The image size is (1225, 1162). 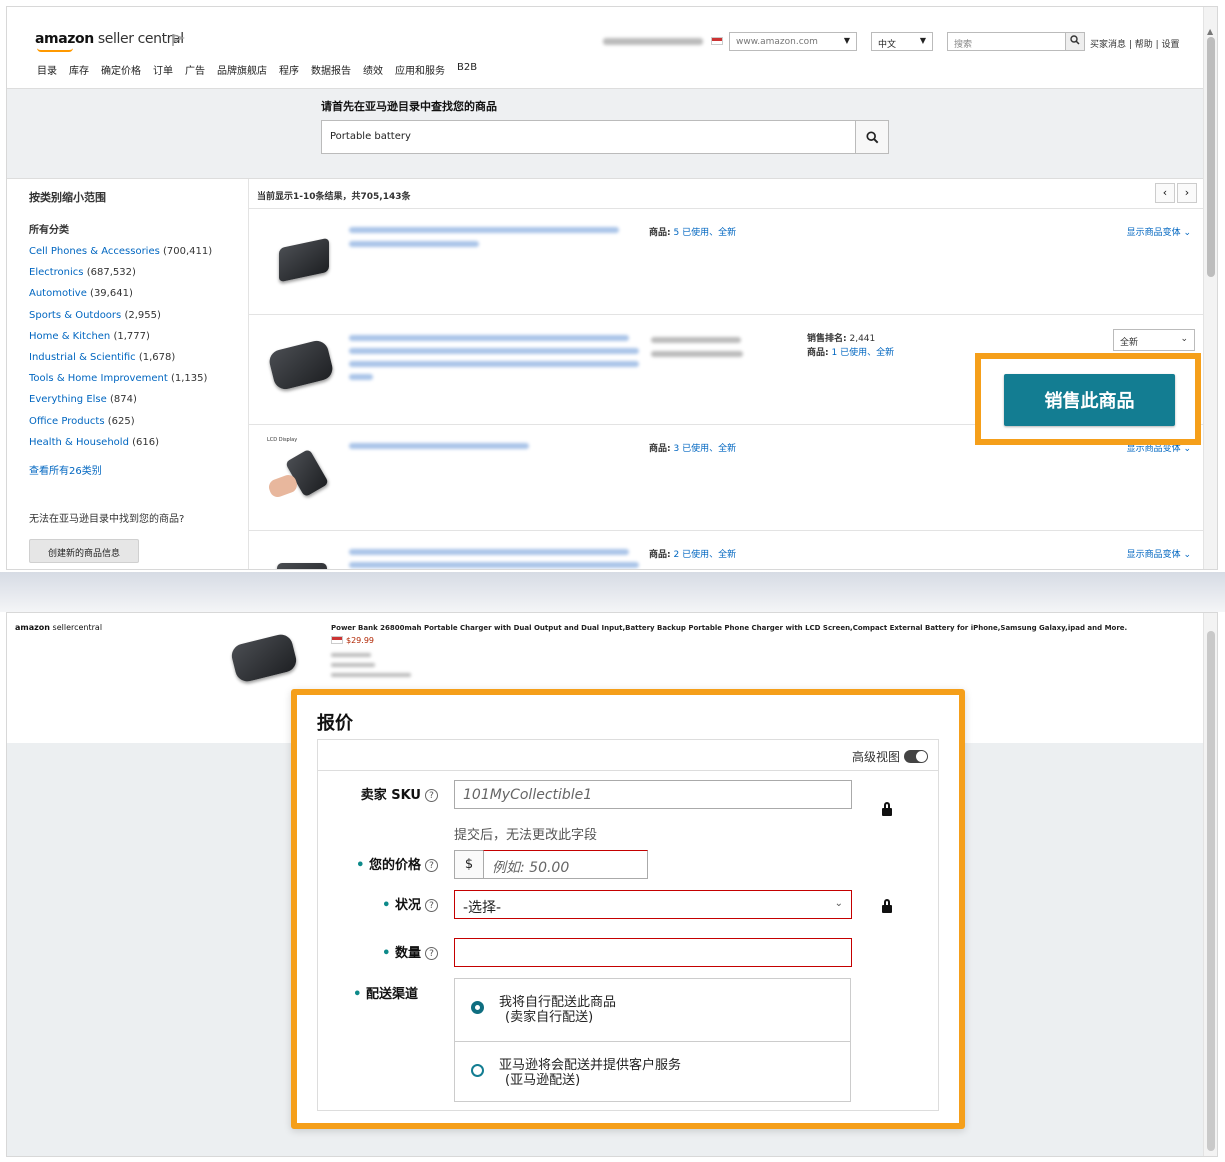 What do you see at coordinates (420, 69) in the screenshot?
I see `nav-item-apps: 应用和服务` at bounding box center [420, 69].